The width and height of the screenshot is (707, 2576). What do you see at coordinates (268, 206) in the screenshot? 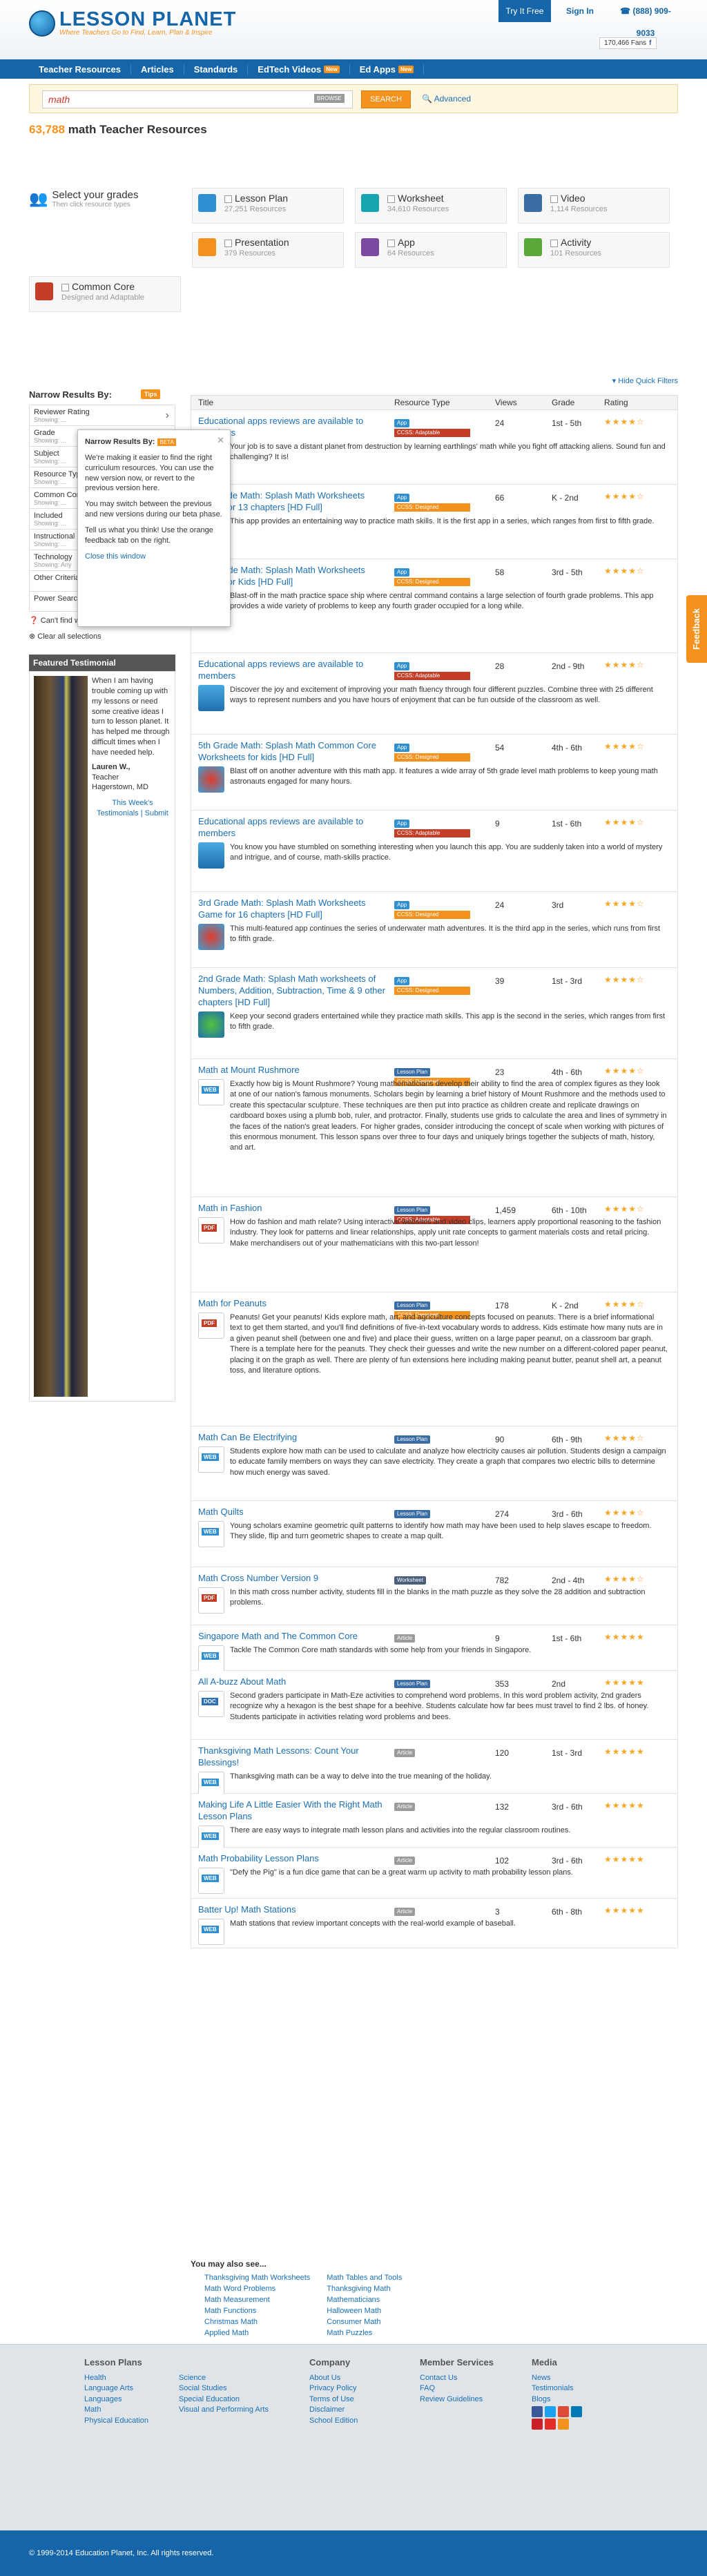
I see `type-filter-lesson-plan: Lesson Plan 27,251 Resources` at bounding box center [268, 206].